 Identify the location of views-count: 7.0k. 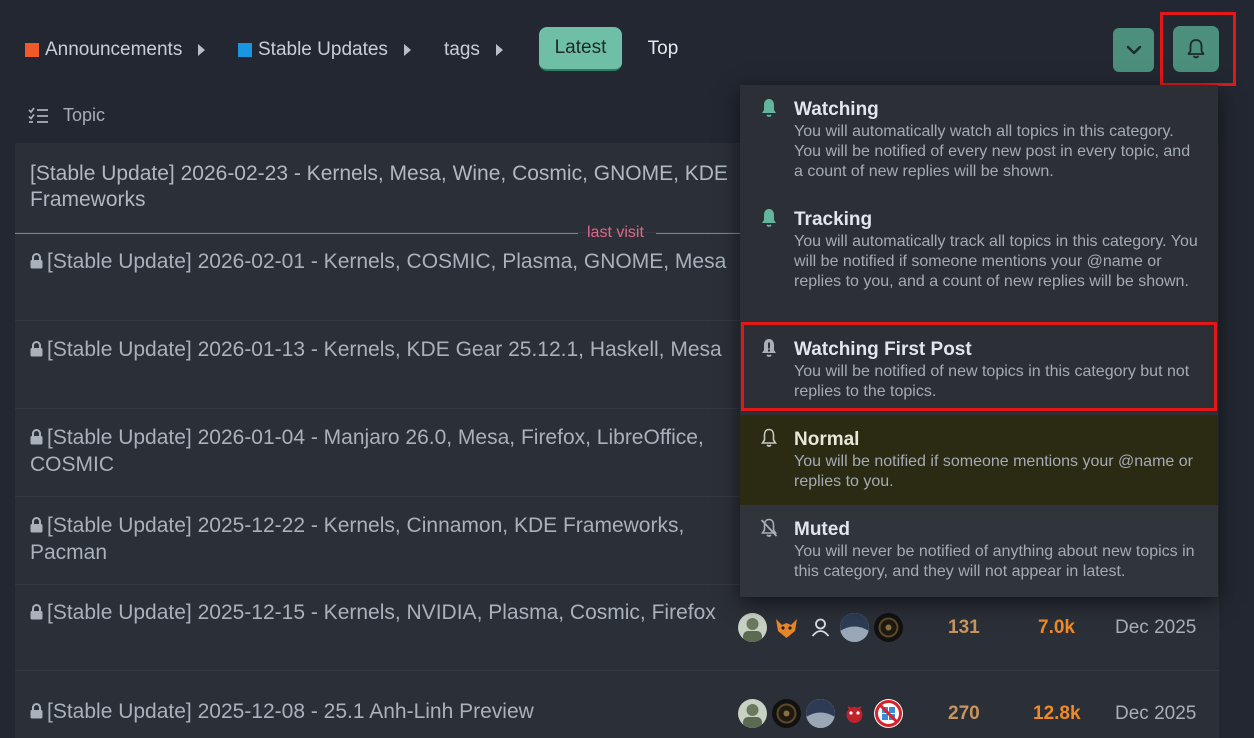
(1056, 627).